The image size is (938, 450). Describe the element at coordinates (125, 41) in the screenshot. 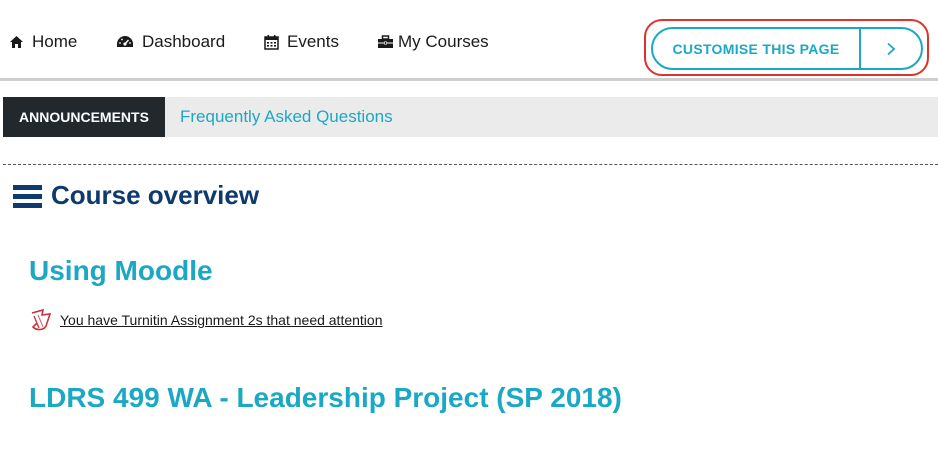

I see `dashboard-icon` at that location.